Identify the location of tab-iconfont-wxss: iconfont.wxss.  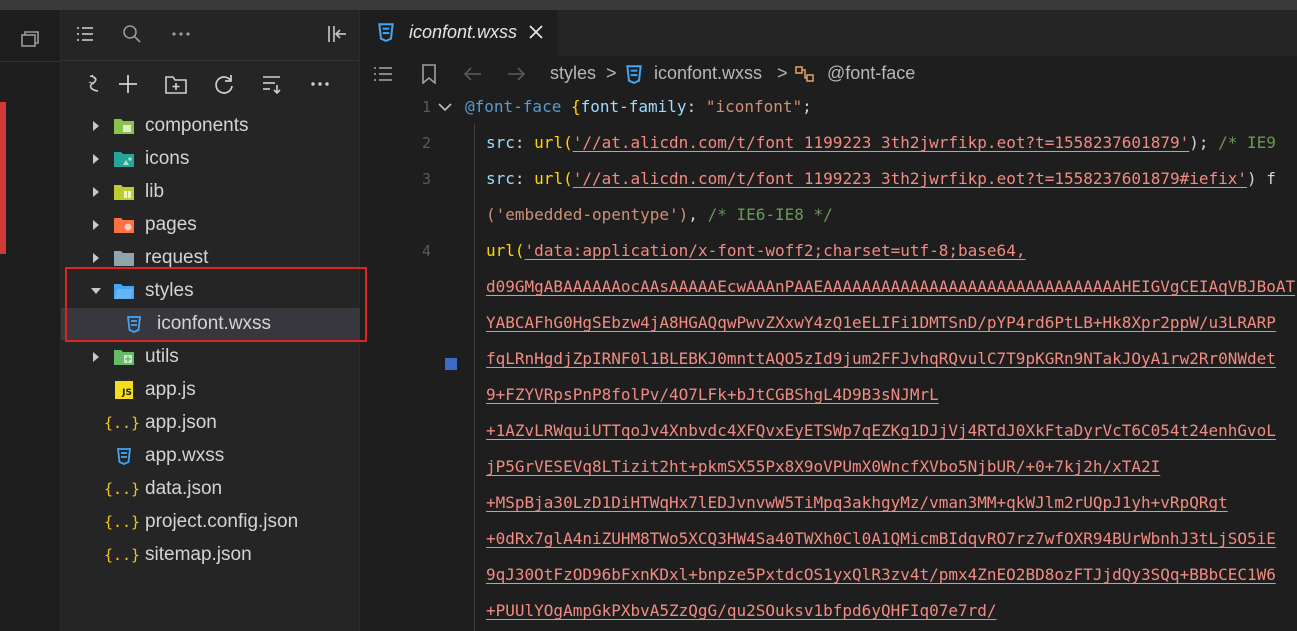
(459, 33).